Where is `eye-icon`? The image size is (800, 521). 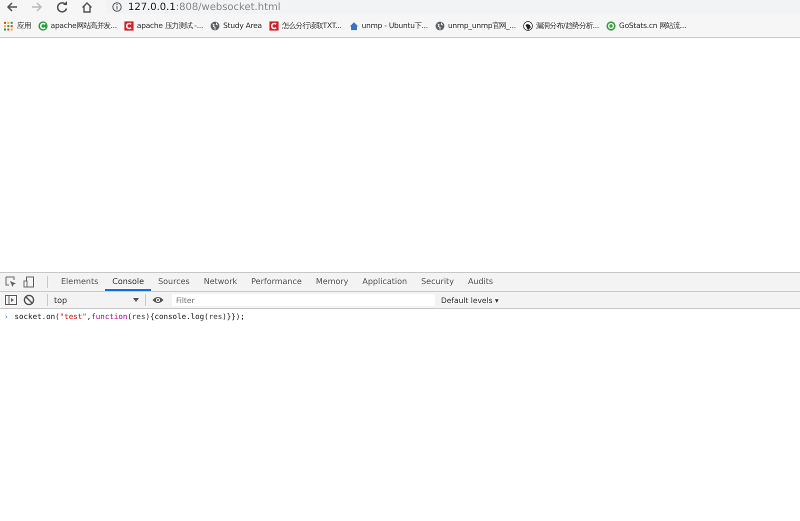 eye-icon is located at coordinates (158, 300).